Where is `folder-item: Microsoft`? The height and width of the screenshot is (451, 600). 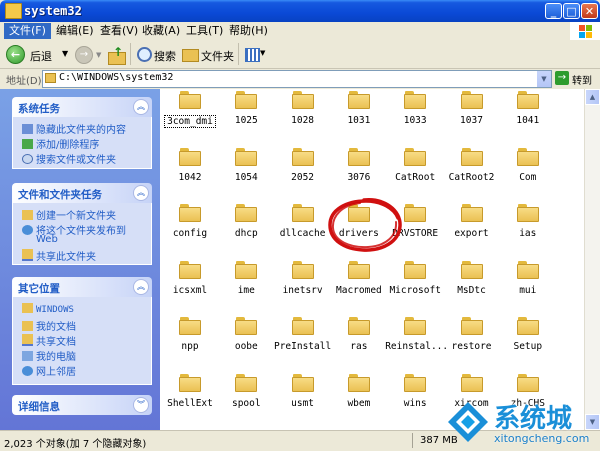
folder-item: Microsoft is located at coordinates (415, 278).